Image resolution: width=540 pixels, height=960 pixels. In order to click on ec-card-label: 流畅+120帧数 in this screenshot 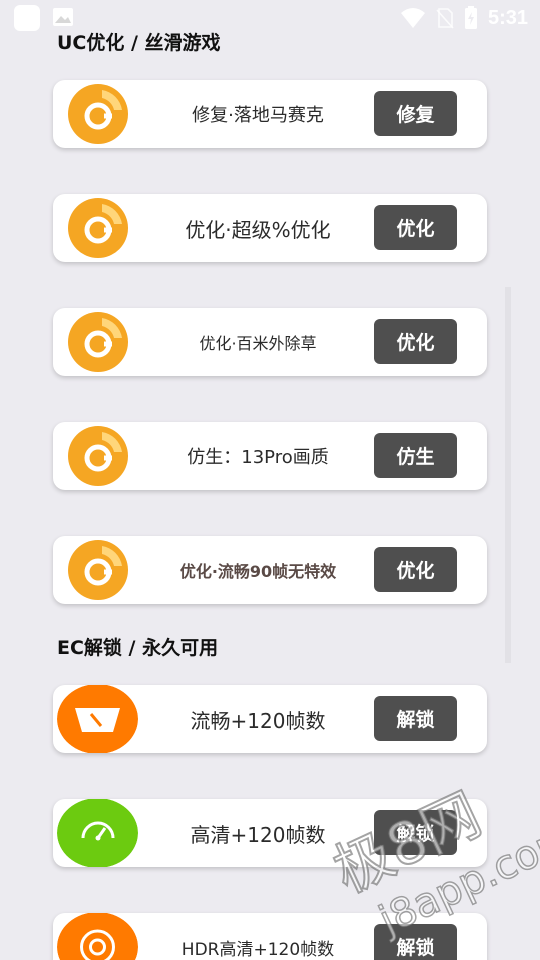, I will do `click(258, 720)`.